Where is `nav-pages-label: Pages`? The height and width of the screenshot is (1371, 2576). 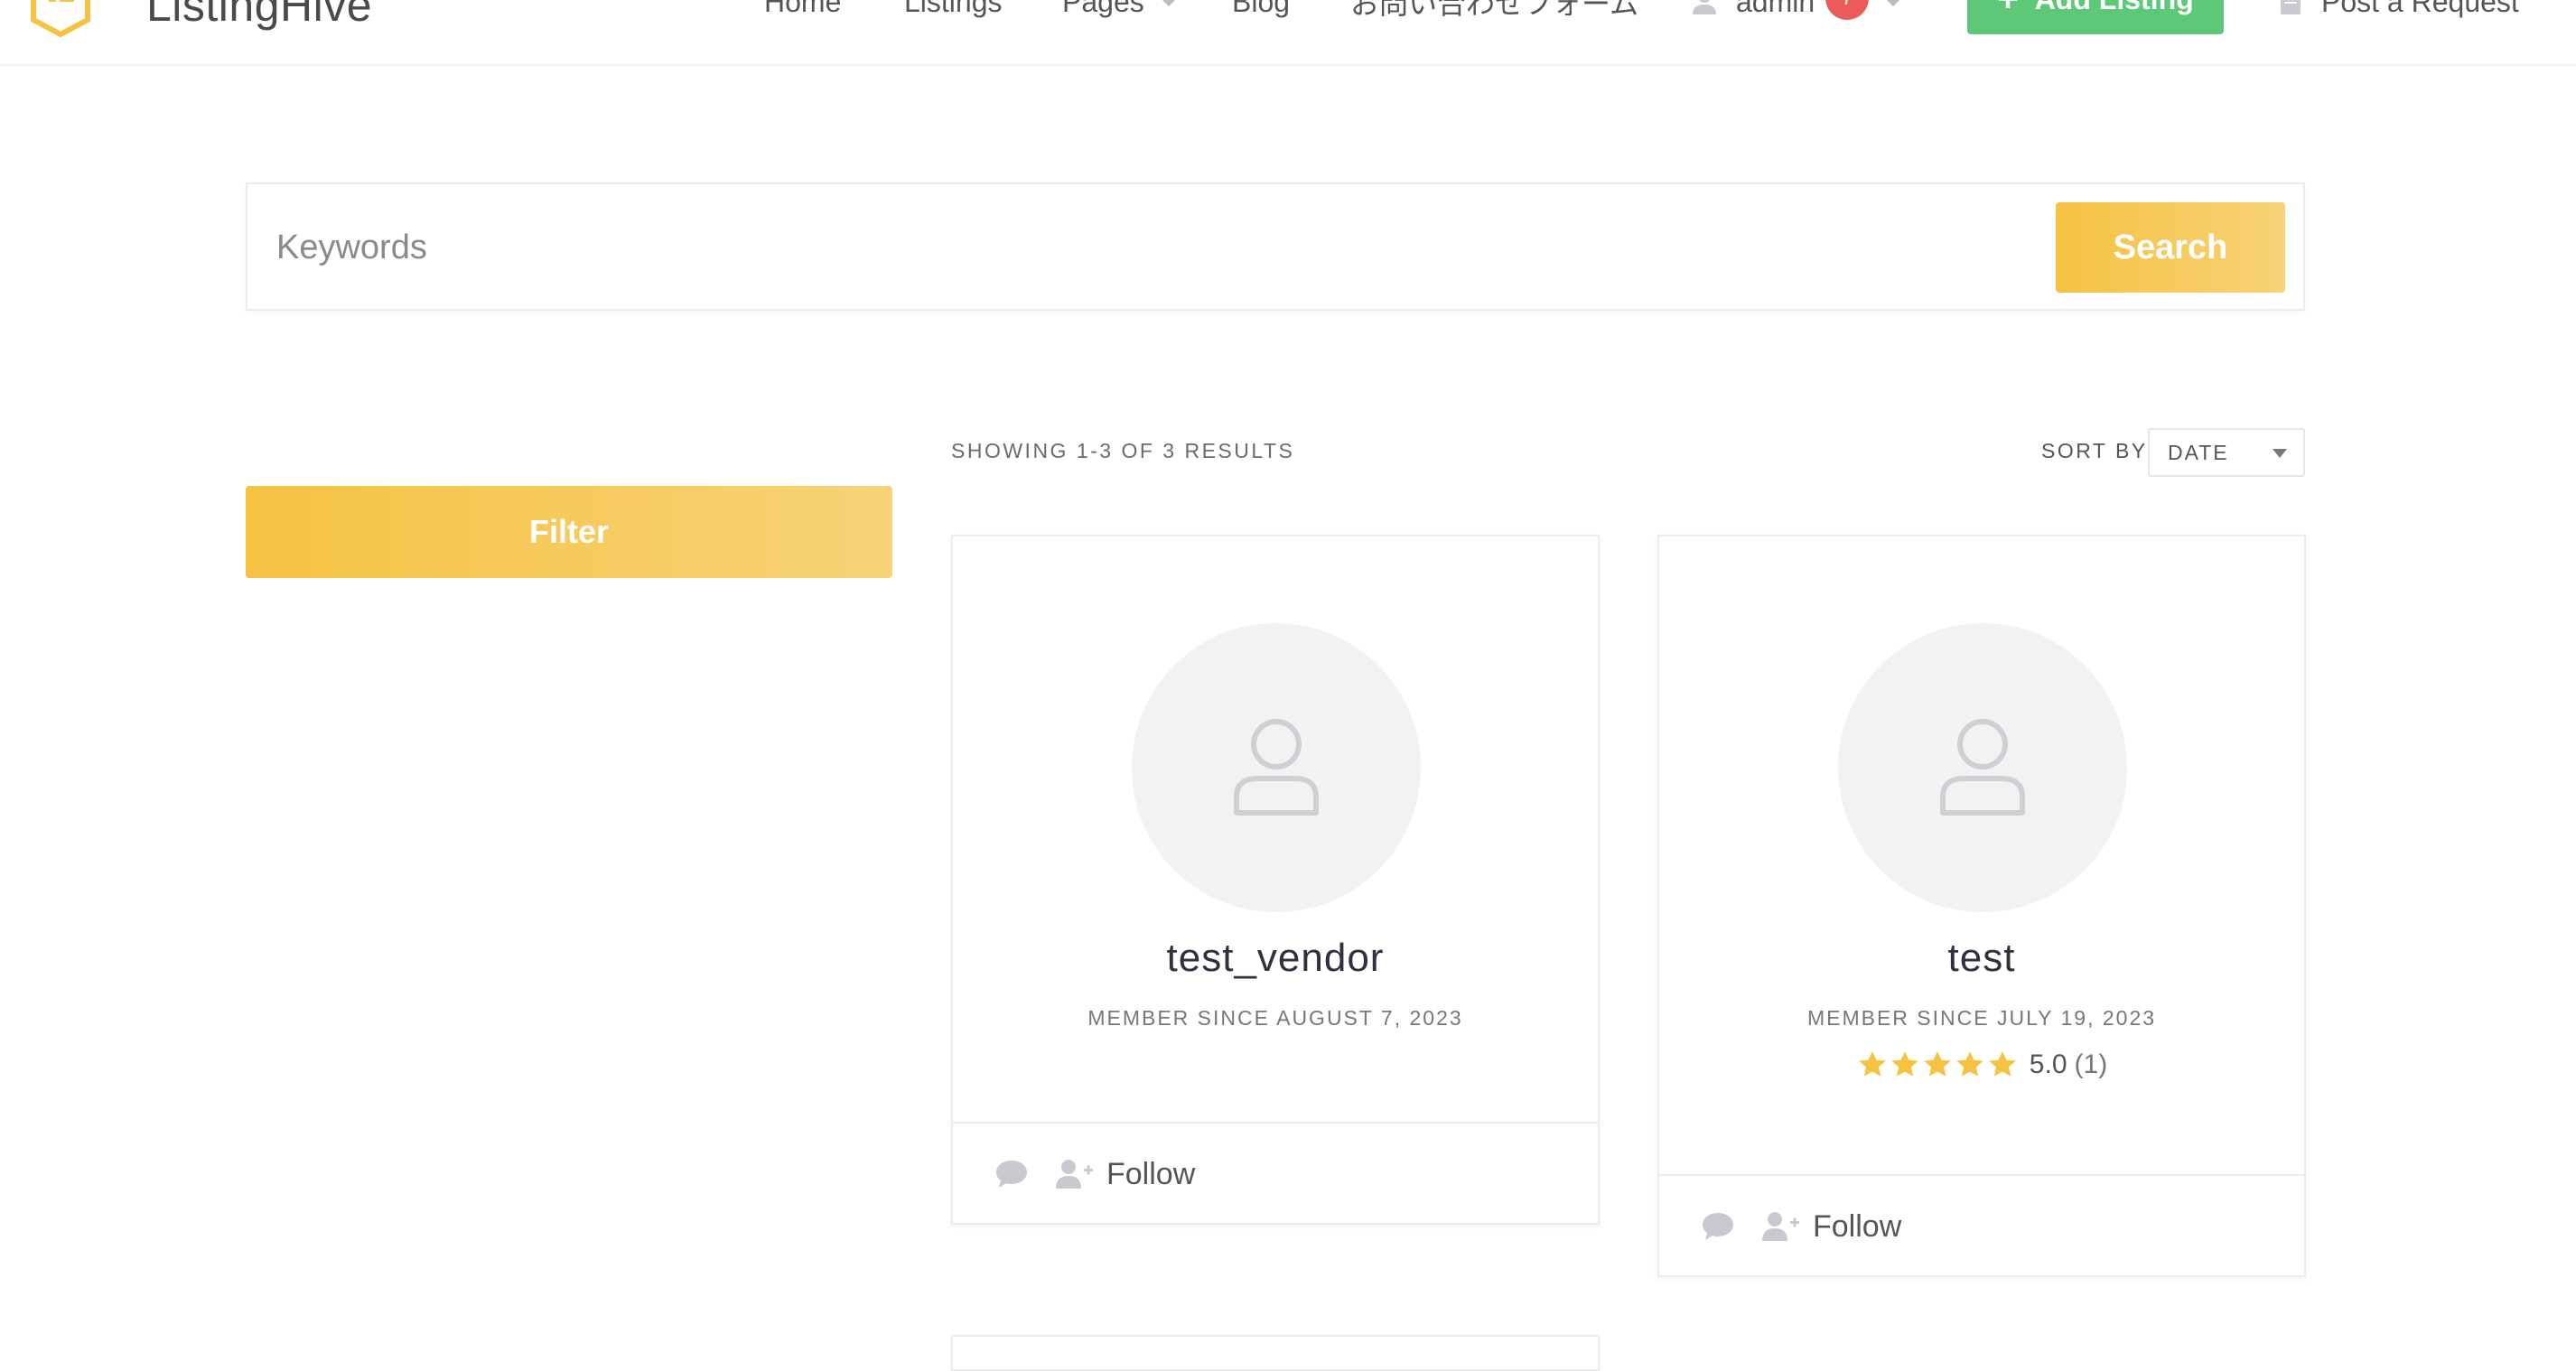 nav-pages-label: Pages is located at coordinates (1103, 9).